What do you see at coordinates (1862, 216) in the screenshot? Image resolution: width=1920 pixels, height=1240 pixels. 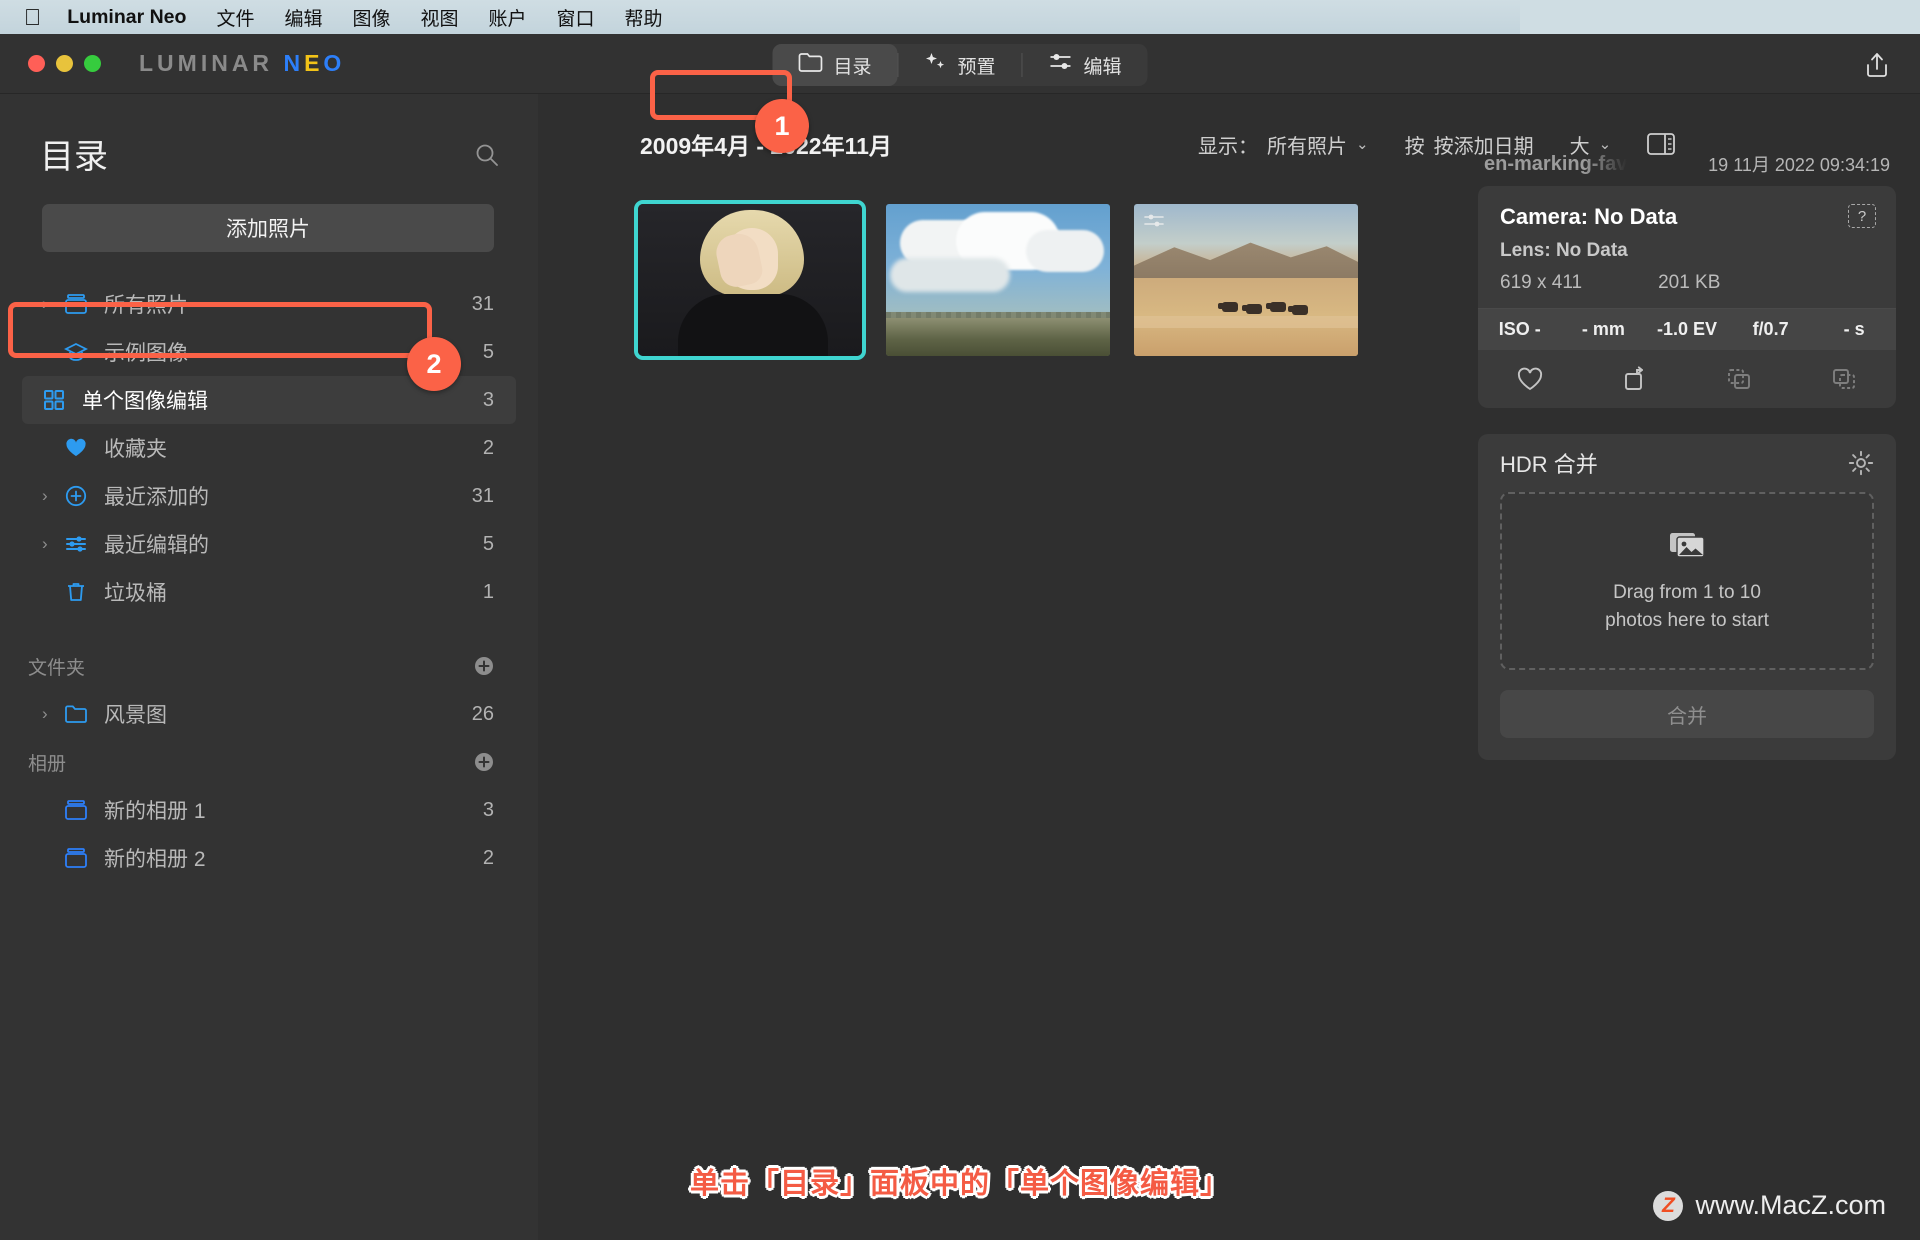 I see `help-button: ?` at bounding box center [1862, 216].